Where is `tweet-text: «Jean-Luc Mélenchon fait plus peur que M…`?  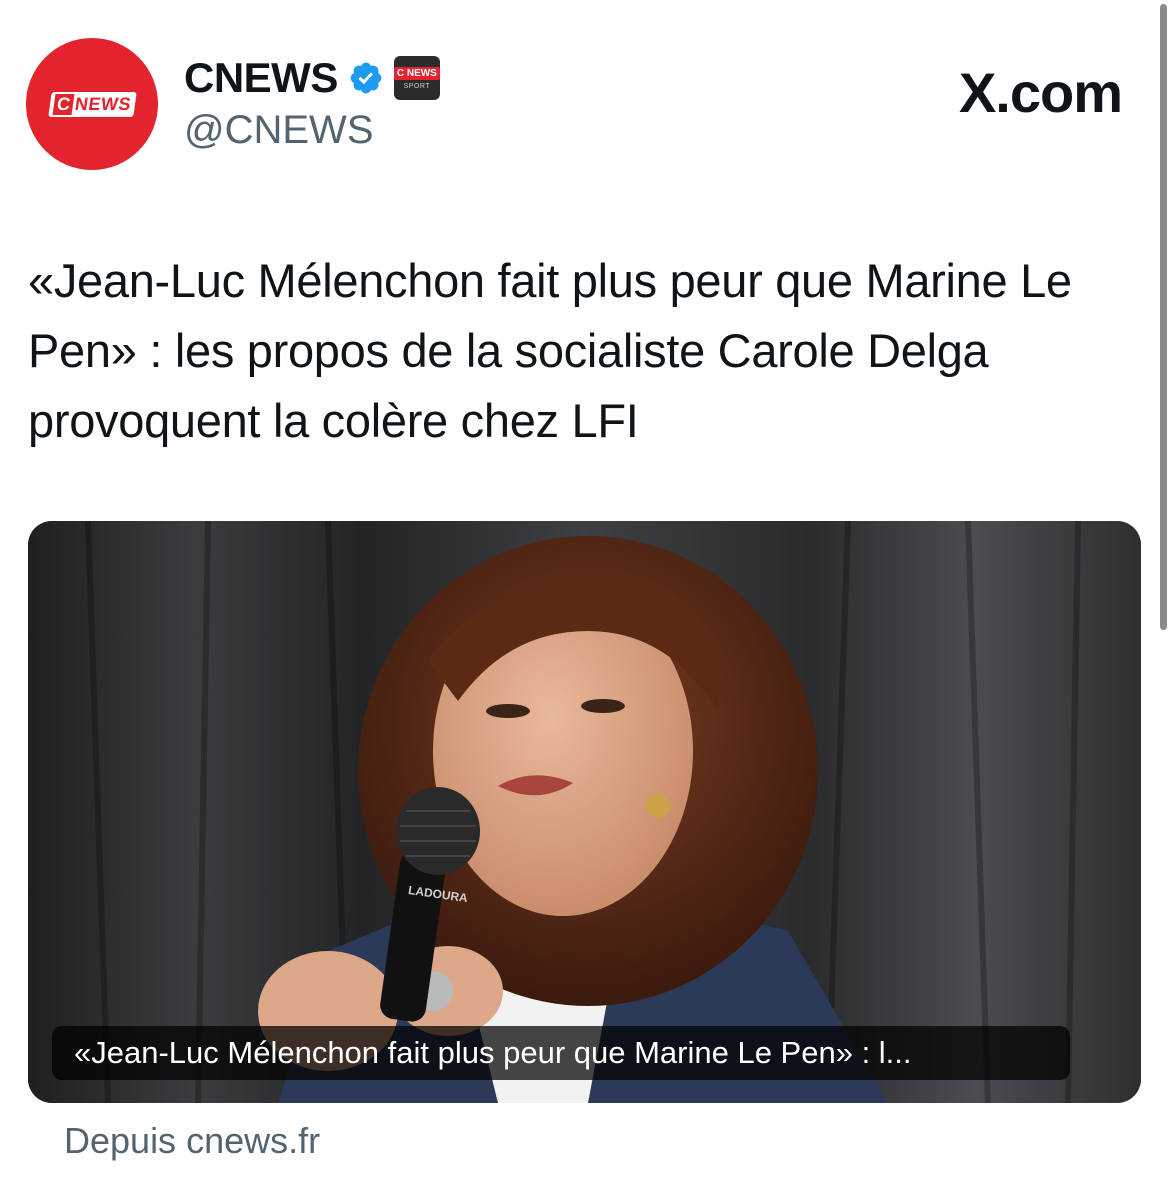 tweet-text: «Jean-Luc Mélenchon fait plus peur que M… is located at coordinates (550, 350).